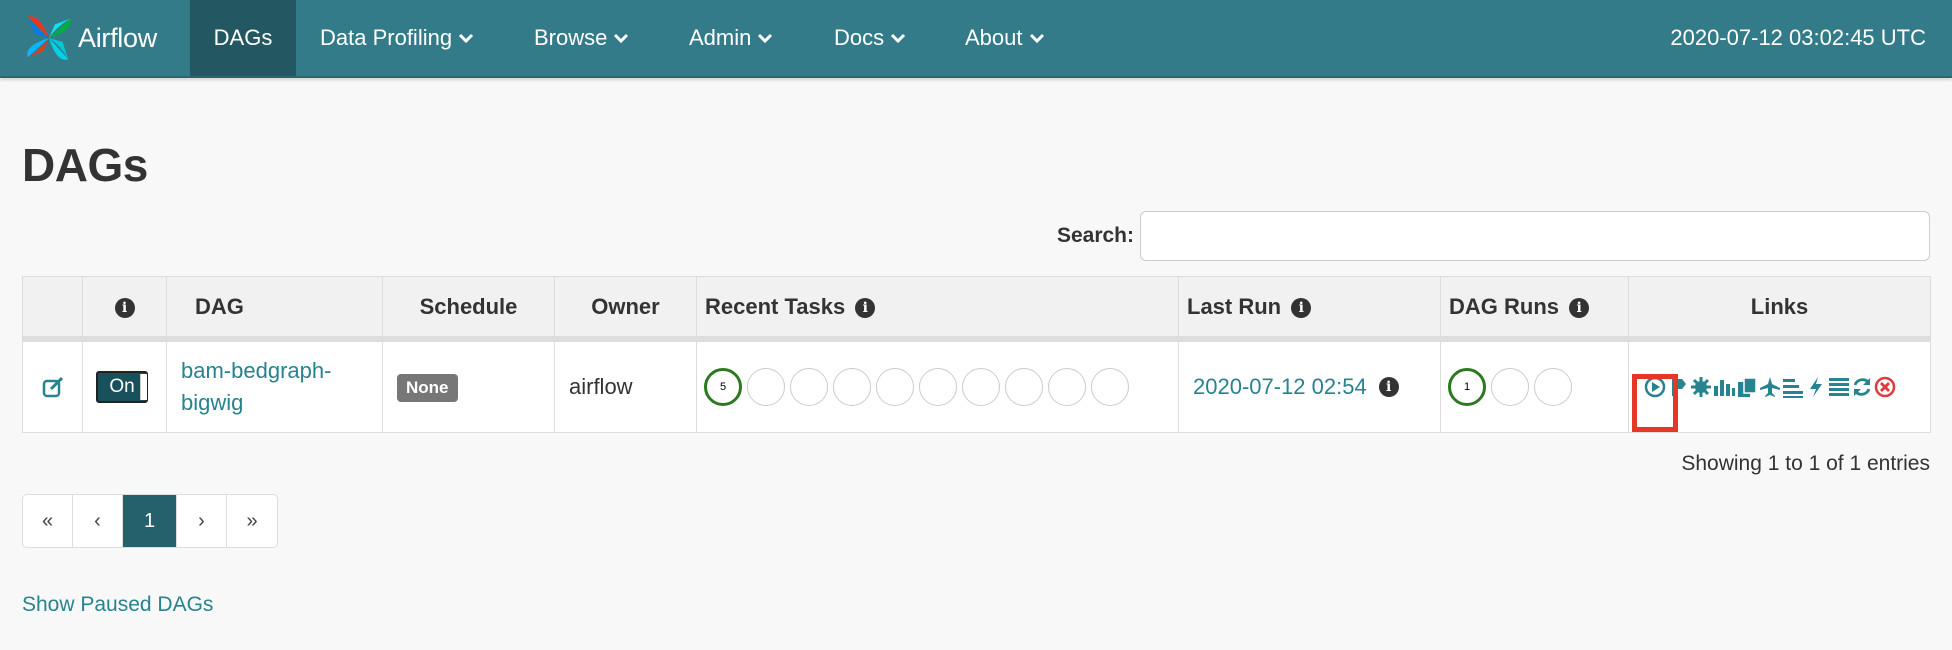 The height and width of the screenshot is (650, 1952). Describe the element at coordinates (1805, 463) in the screenshot. I see `entries-info: Showing 1 to 1 of 1 entries` at that location.